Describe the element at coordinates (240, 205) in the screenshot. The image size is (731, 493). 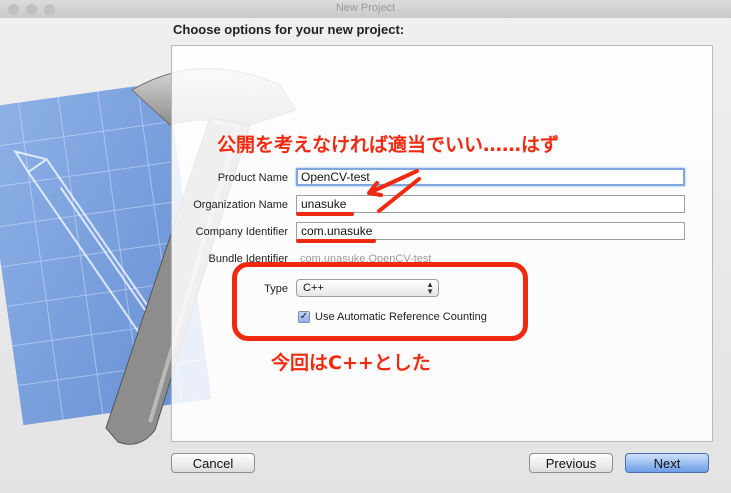
I see `organization-name-label: Organization Name` at that location.